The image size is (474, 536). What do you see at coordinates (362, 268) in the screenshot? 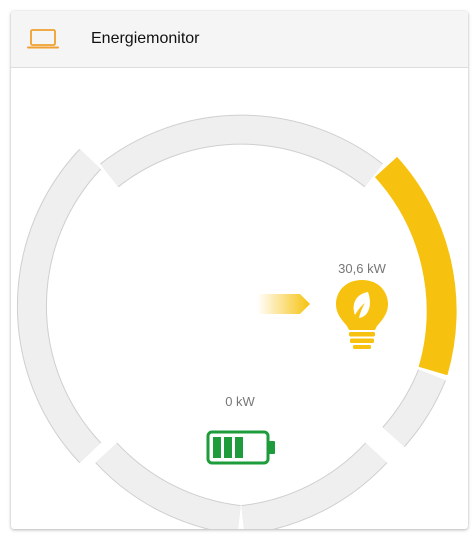
I see `consumption-value: 30,6 kW` at bounding box center [362, 268].